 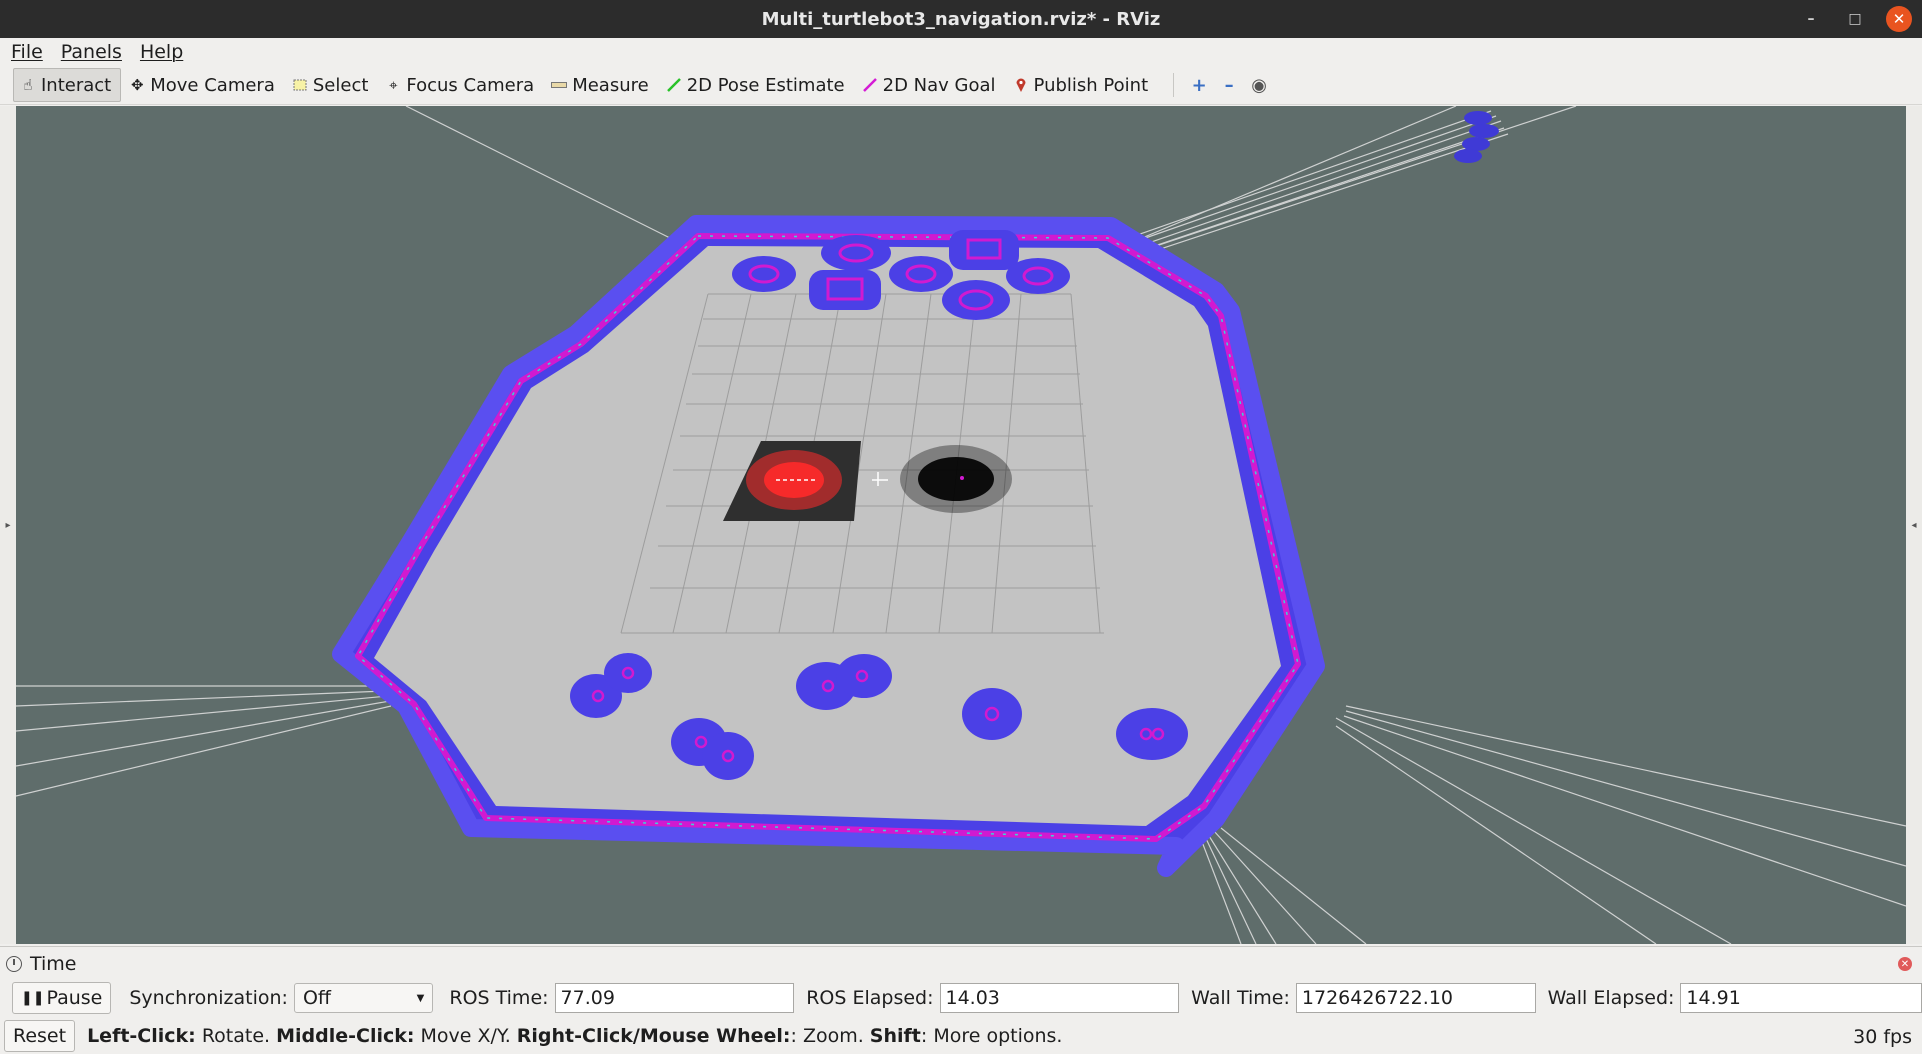 What do you see at coordinates (8, 525) in the screenshot?
I see `left-dock-handle: ▸` at bounding box center [8, 525].